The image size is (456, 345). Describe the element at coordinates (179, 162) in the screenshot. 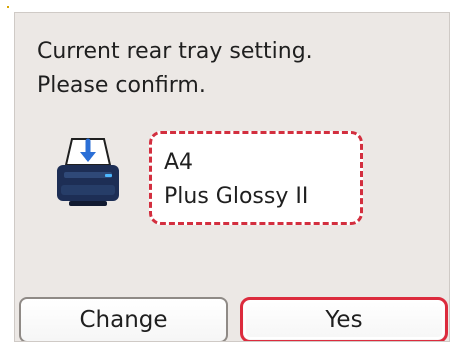

I see `paper-size-text: A4` at that location.